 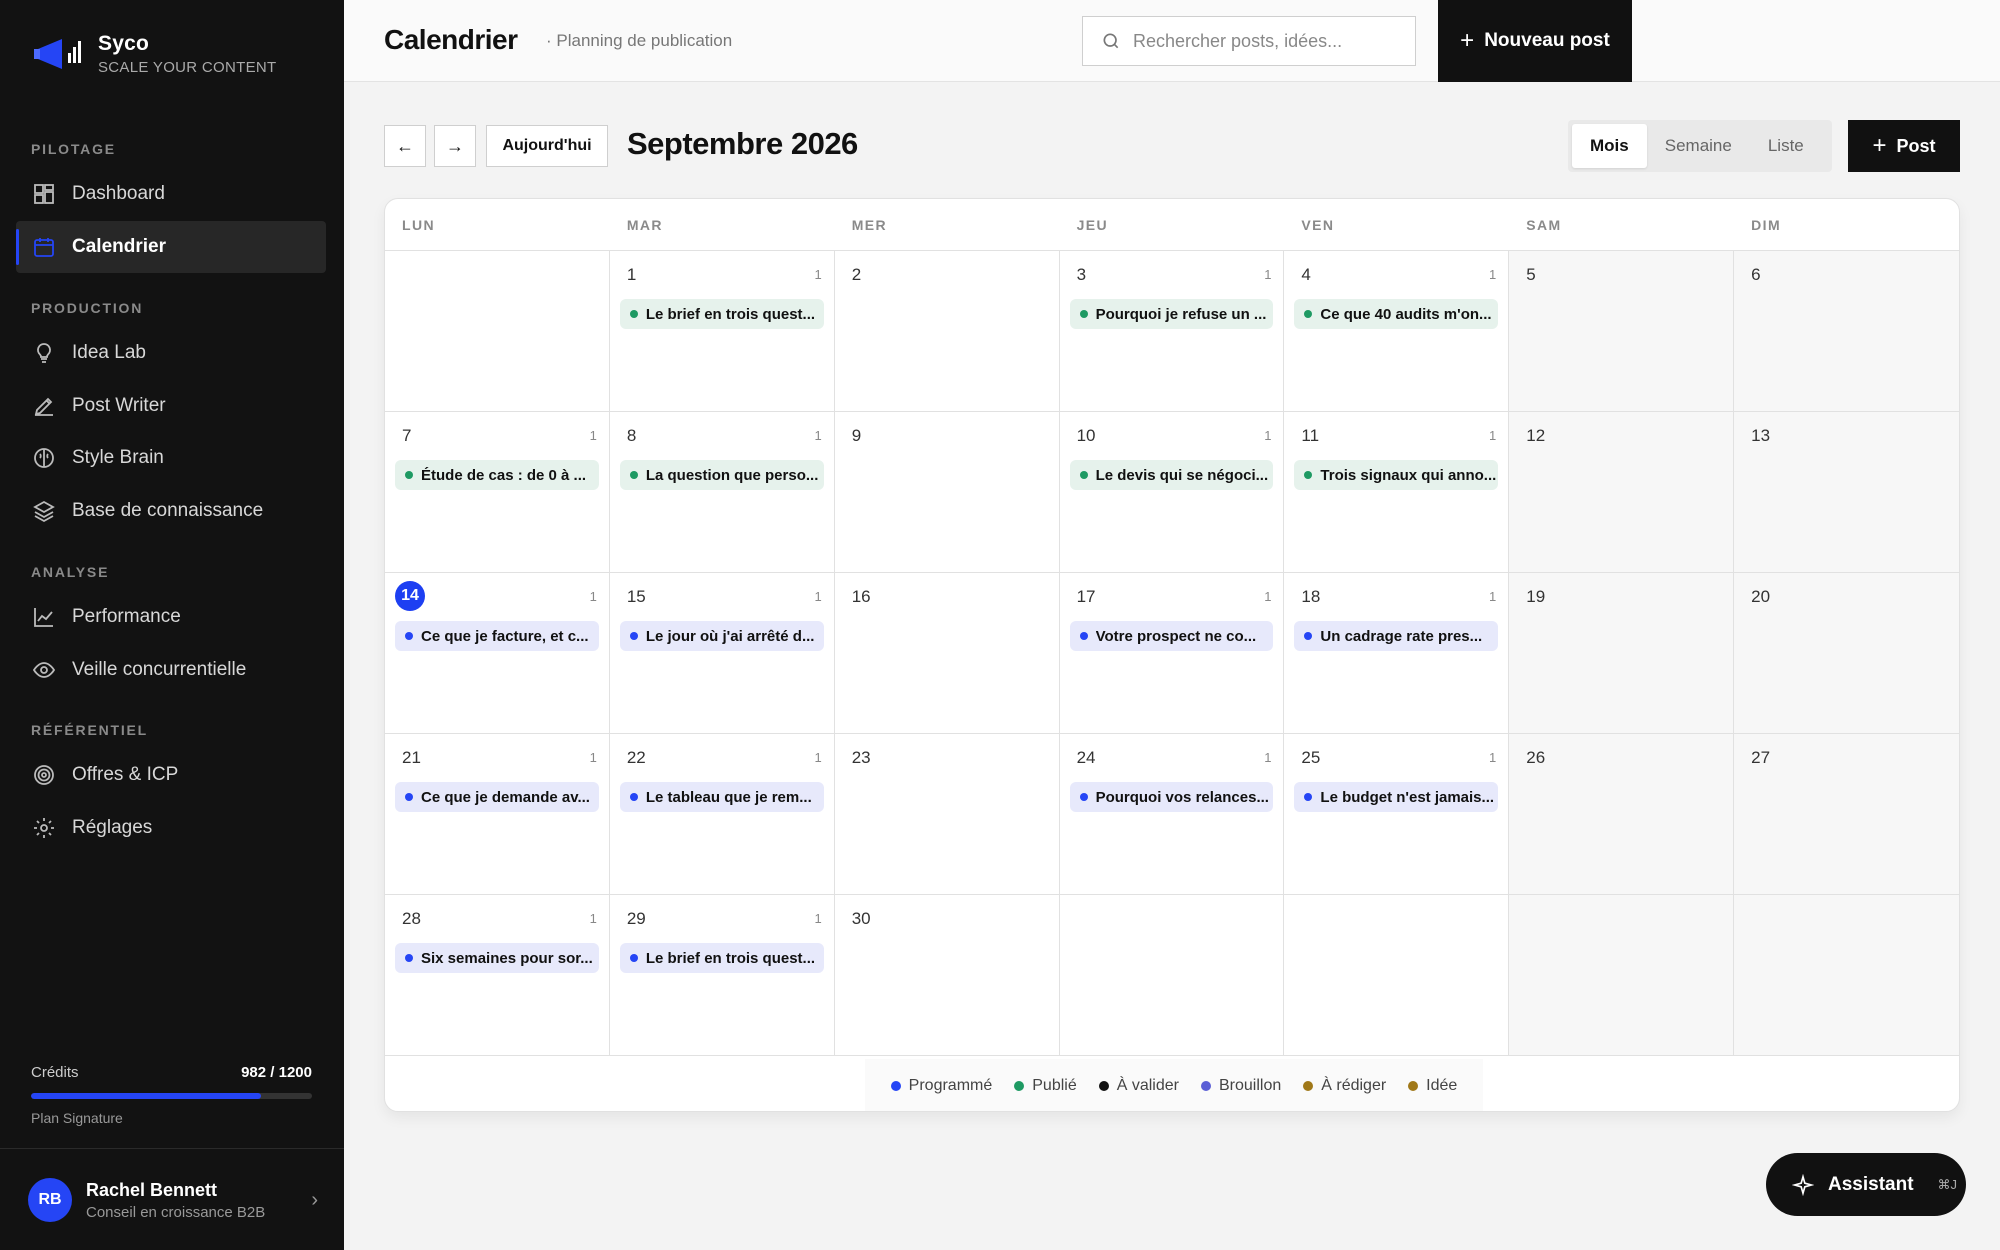 I want to click on lightbulb-icon, so click(x=44, y=353).